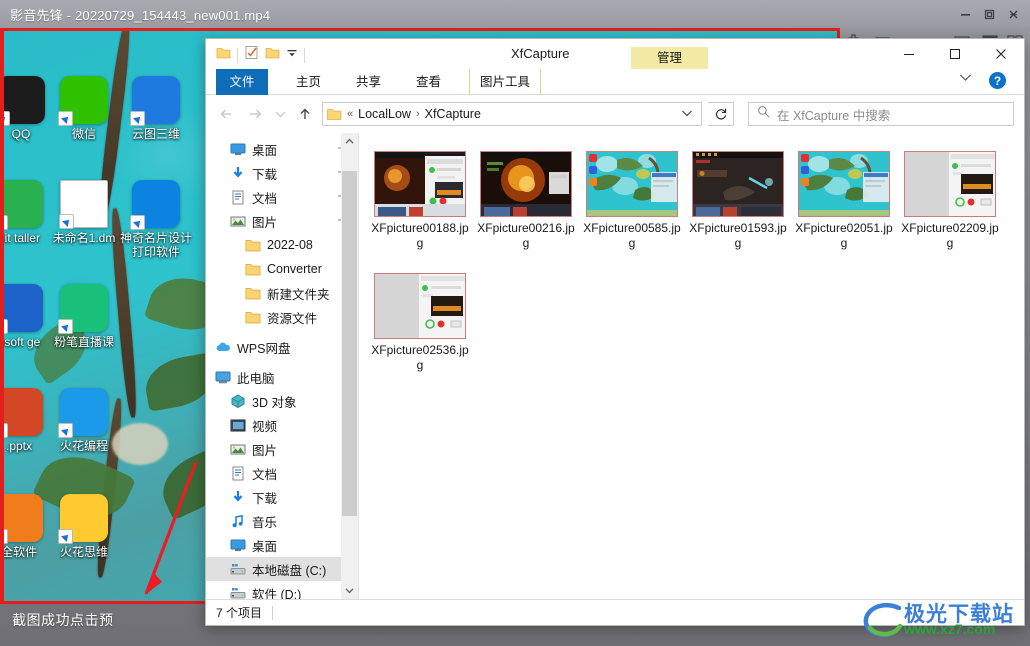 The width and height of the screenshot is (1030, 646). I want to click on desktop-icon: 神奇名片设计打印软件, so click(156, 219).